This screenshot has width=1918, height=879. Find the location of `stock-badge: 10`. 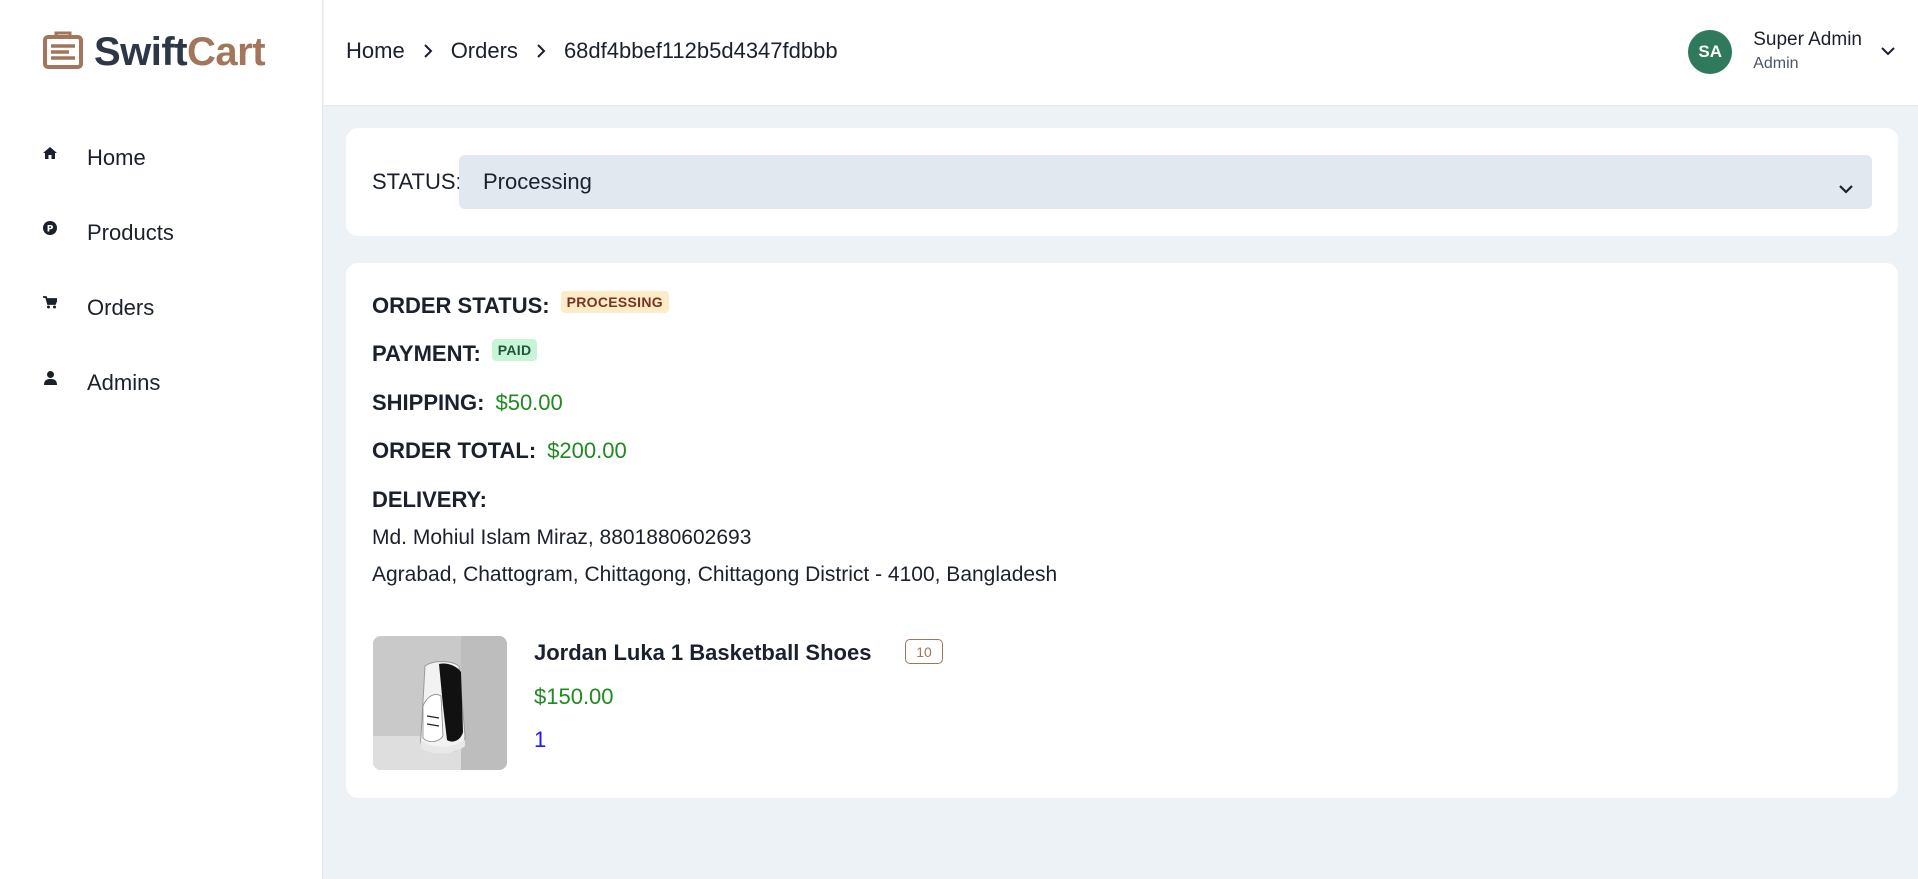

stock-badge: 10 is located at coordinates (924, 651).